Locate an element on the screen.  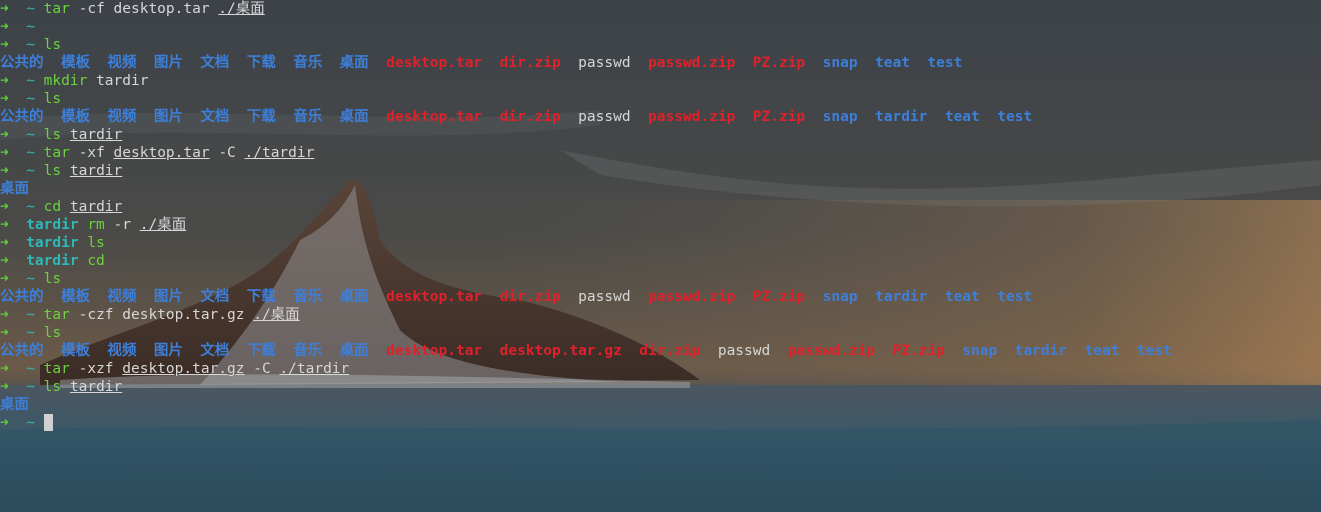
command-name: cd is located at coordinates (52, 207).